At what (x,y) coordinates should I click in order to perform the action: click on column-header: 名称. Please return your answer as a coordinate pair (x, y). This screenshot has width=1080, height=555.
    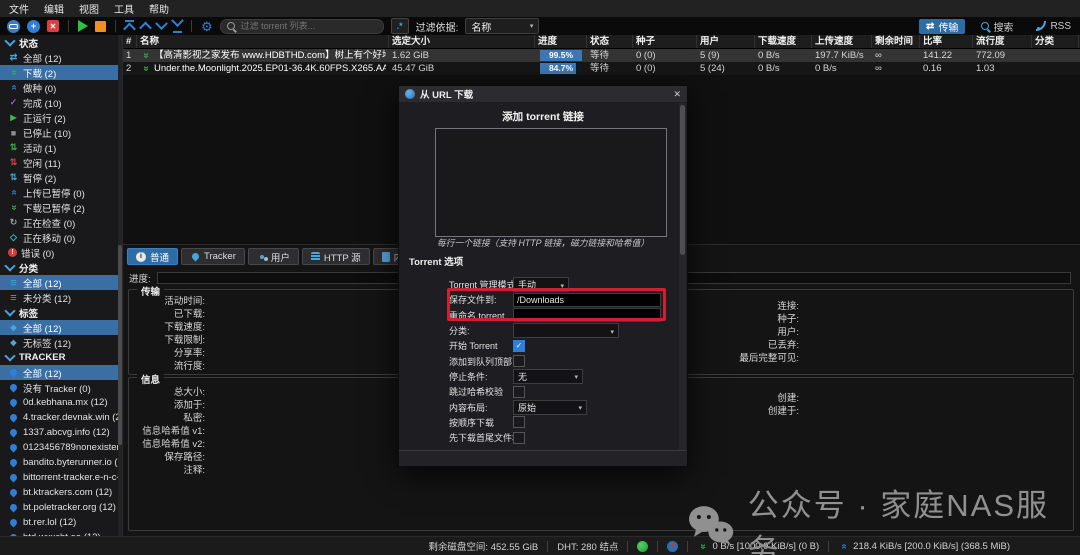
    Looking at the image, I should click on (263, 41).